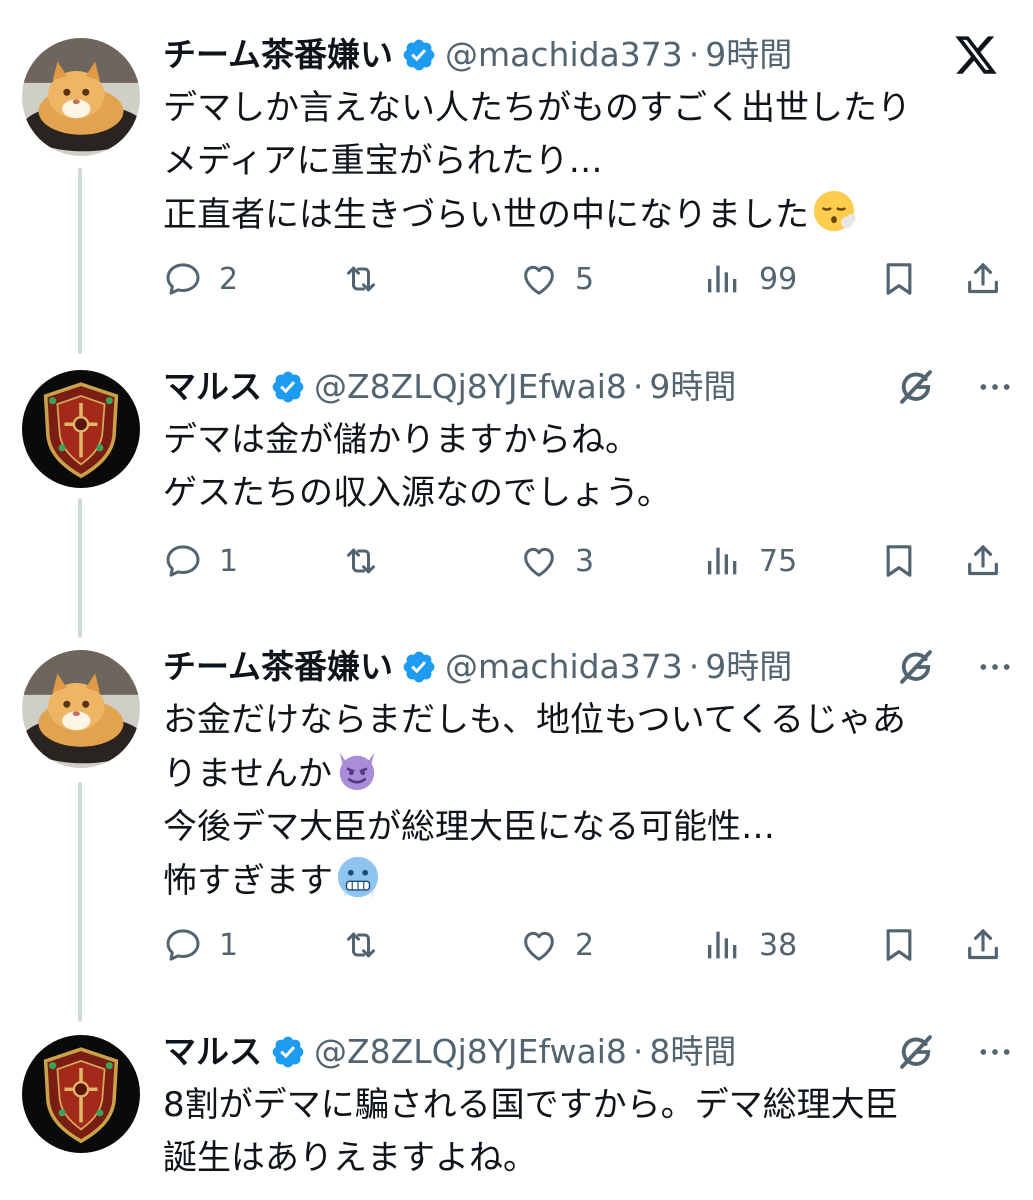 This screenshot has height=1200, width=1033. I want to click on like-count: 5, so click(585, 279).